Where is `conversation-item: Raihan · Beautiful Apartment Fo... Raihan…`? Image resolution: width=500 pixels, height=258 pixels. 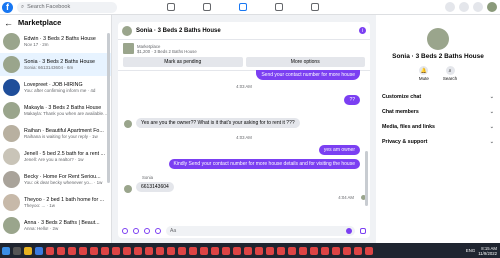 conversation-item: Raihan · Beautiful Apartment Fo... Raihan… is located at coordinates (55, 133).